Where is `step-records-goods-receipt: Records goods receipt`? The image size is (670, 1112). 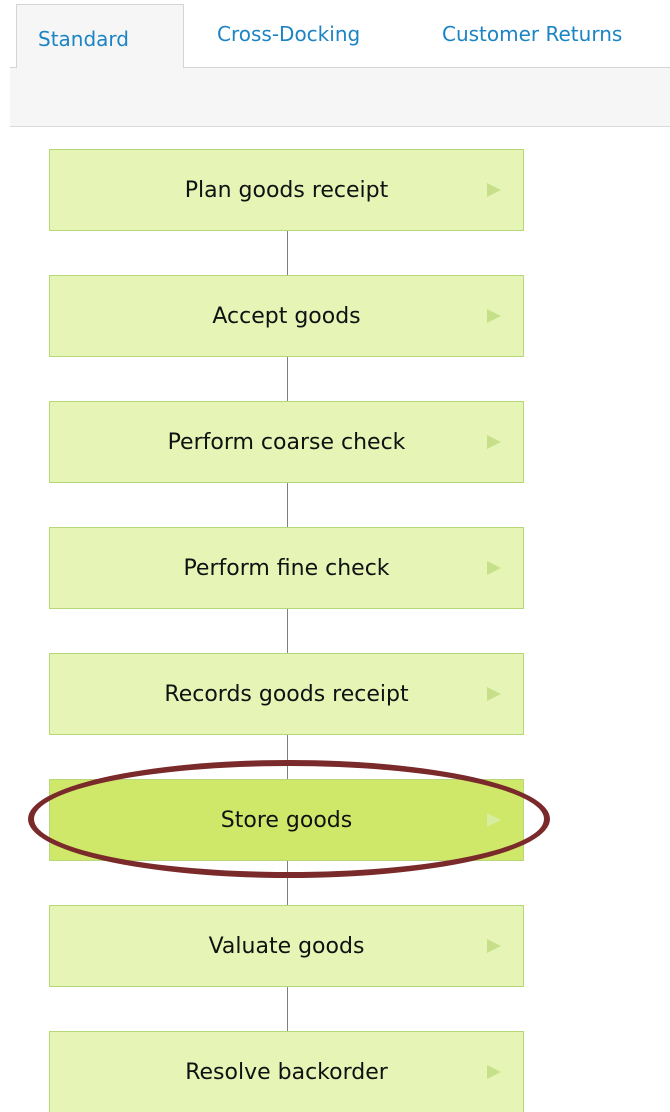 step-records-goods-receipt: Records goods receipt is located at coordinates (286, 694).